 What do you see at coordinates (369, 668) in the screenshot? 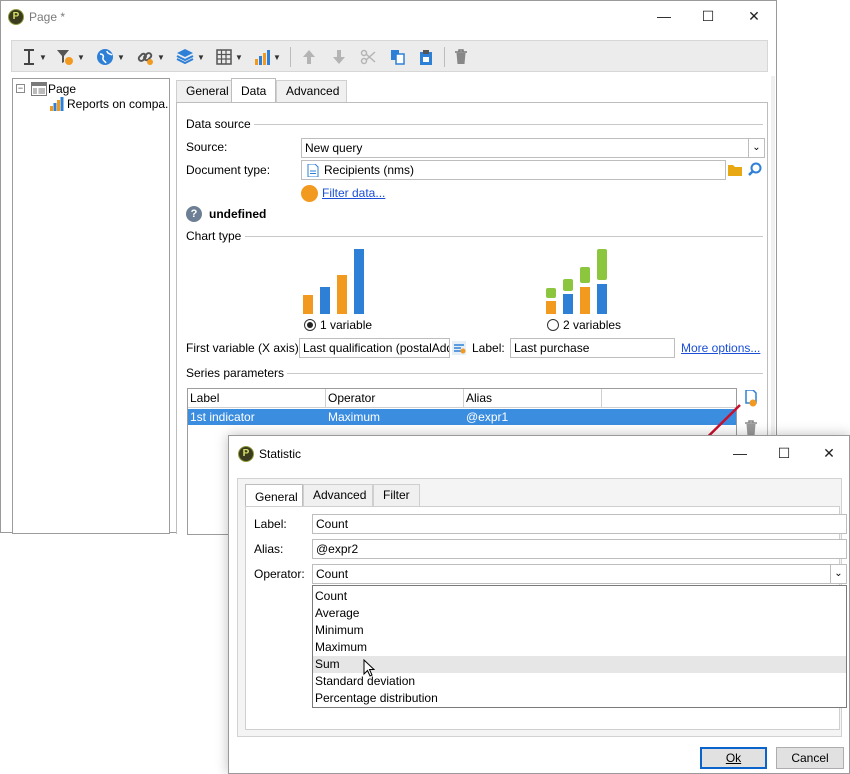
I see `mouse-pointer-icon` at bounding box center [369, 668].